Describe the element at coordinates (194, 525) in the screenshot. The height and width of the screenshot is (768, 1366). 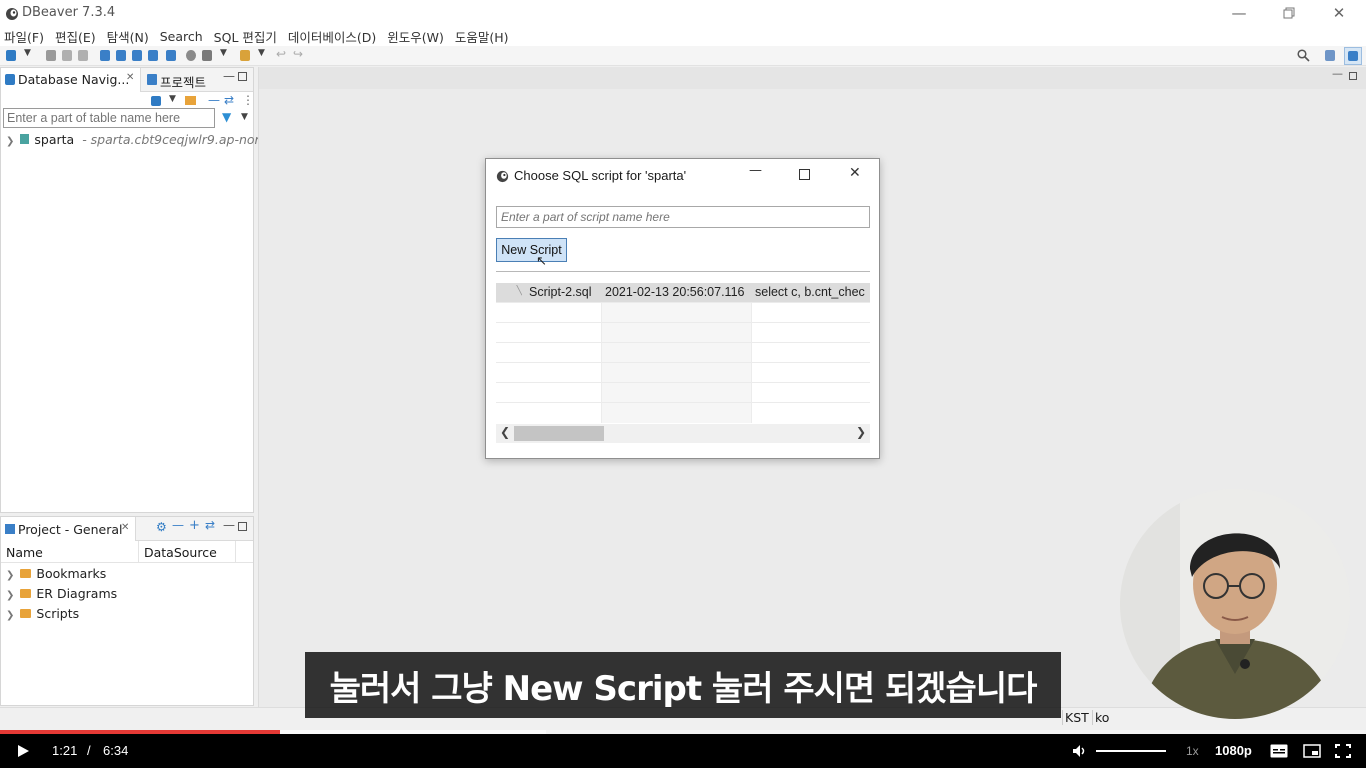
I see `expand-icon: +` at that location.